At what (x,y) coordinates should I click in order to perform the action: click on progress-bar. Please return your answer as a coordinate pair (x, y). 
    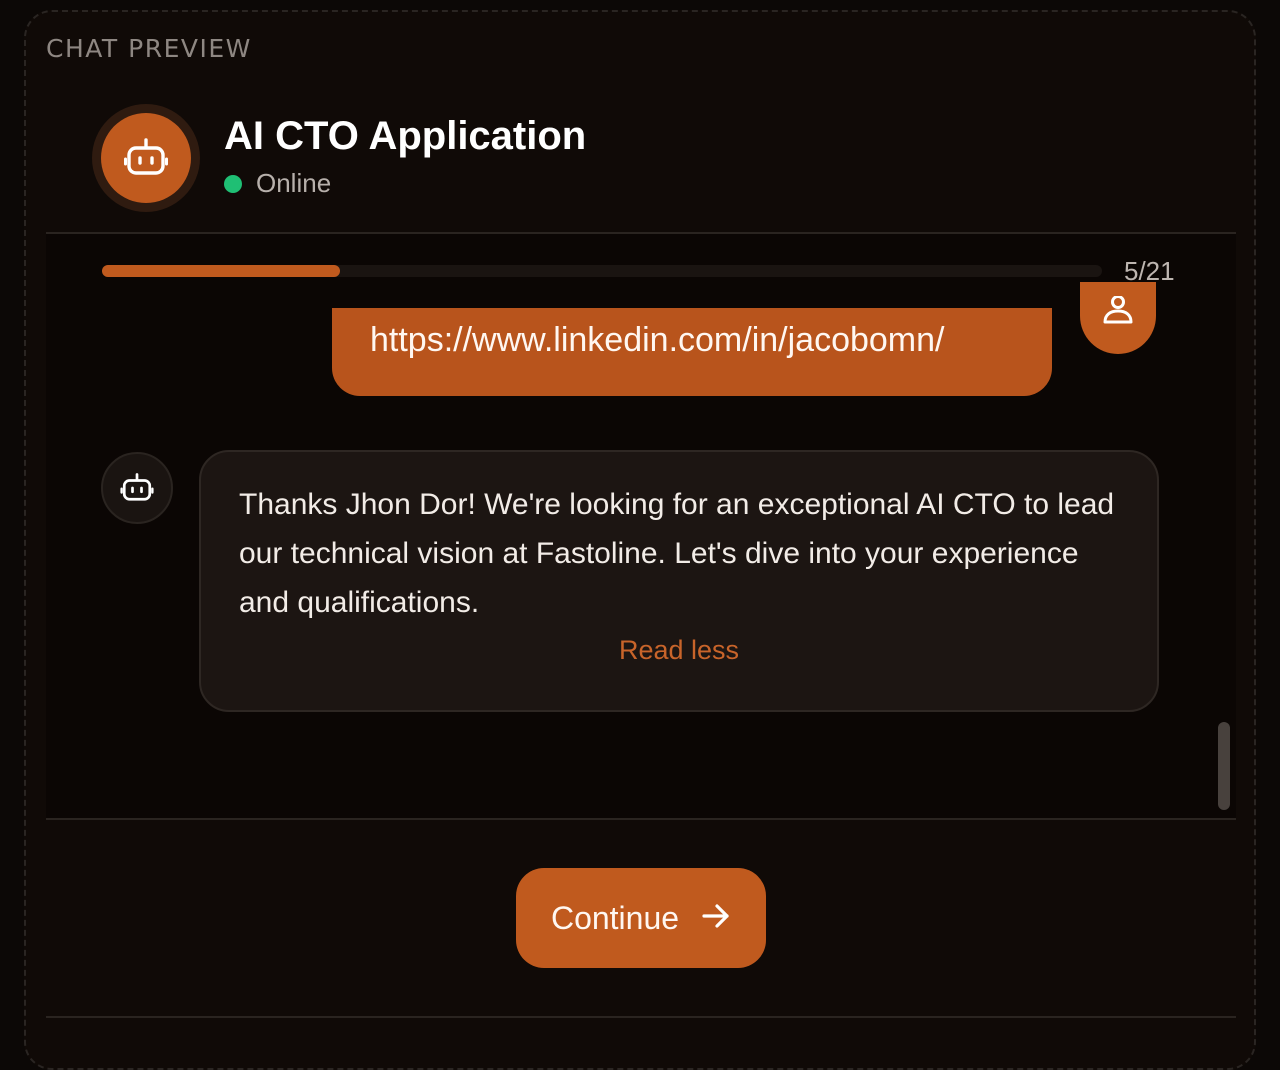
    Looking at the image, I should click on (602, 271).